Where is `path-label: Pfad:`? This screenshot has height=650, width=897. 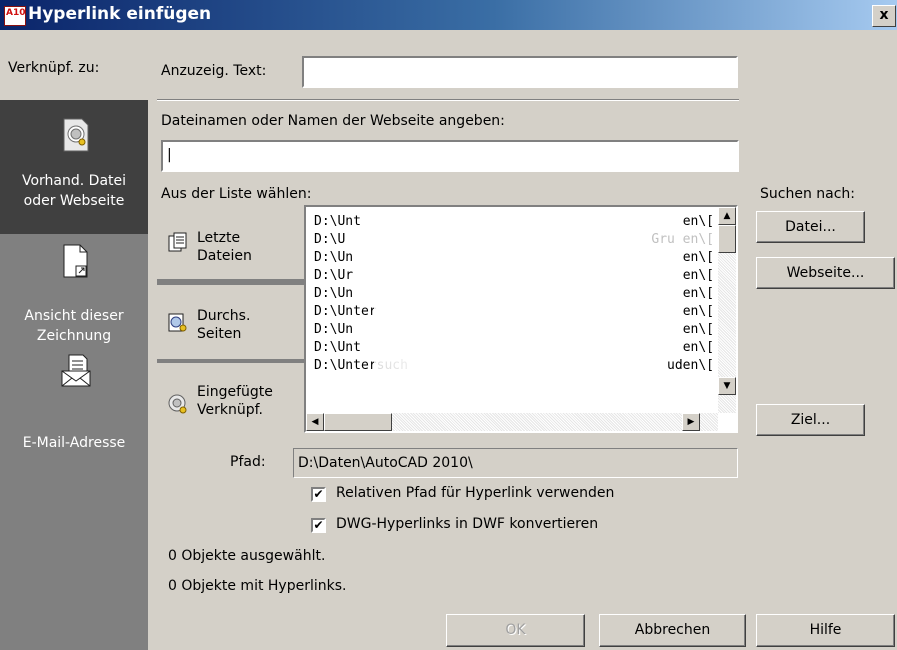
path-label: Pfad: is located at coordinates (248, 462).